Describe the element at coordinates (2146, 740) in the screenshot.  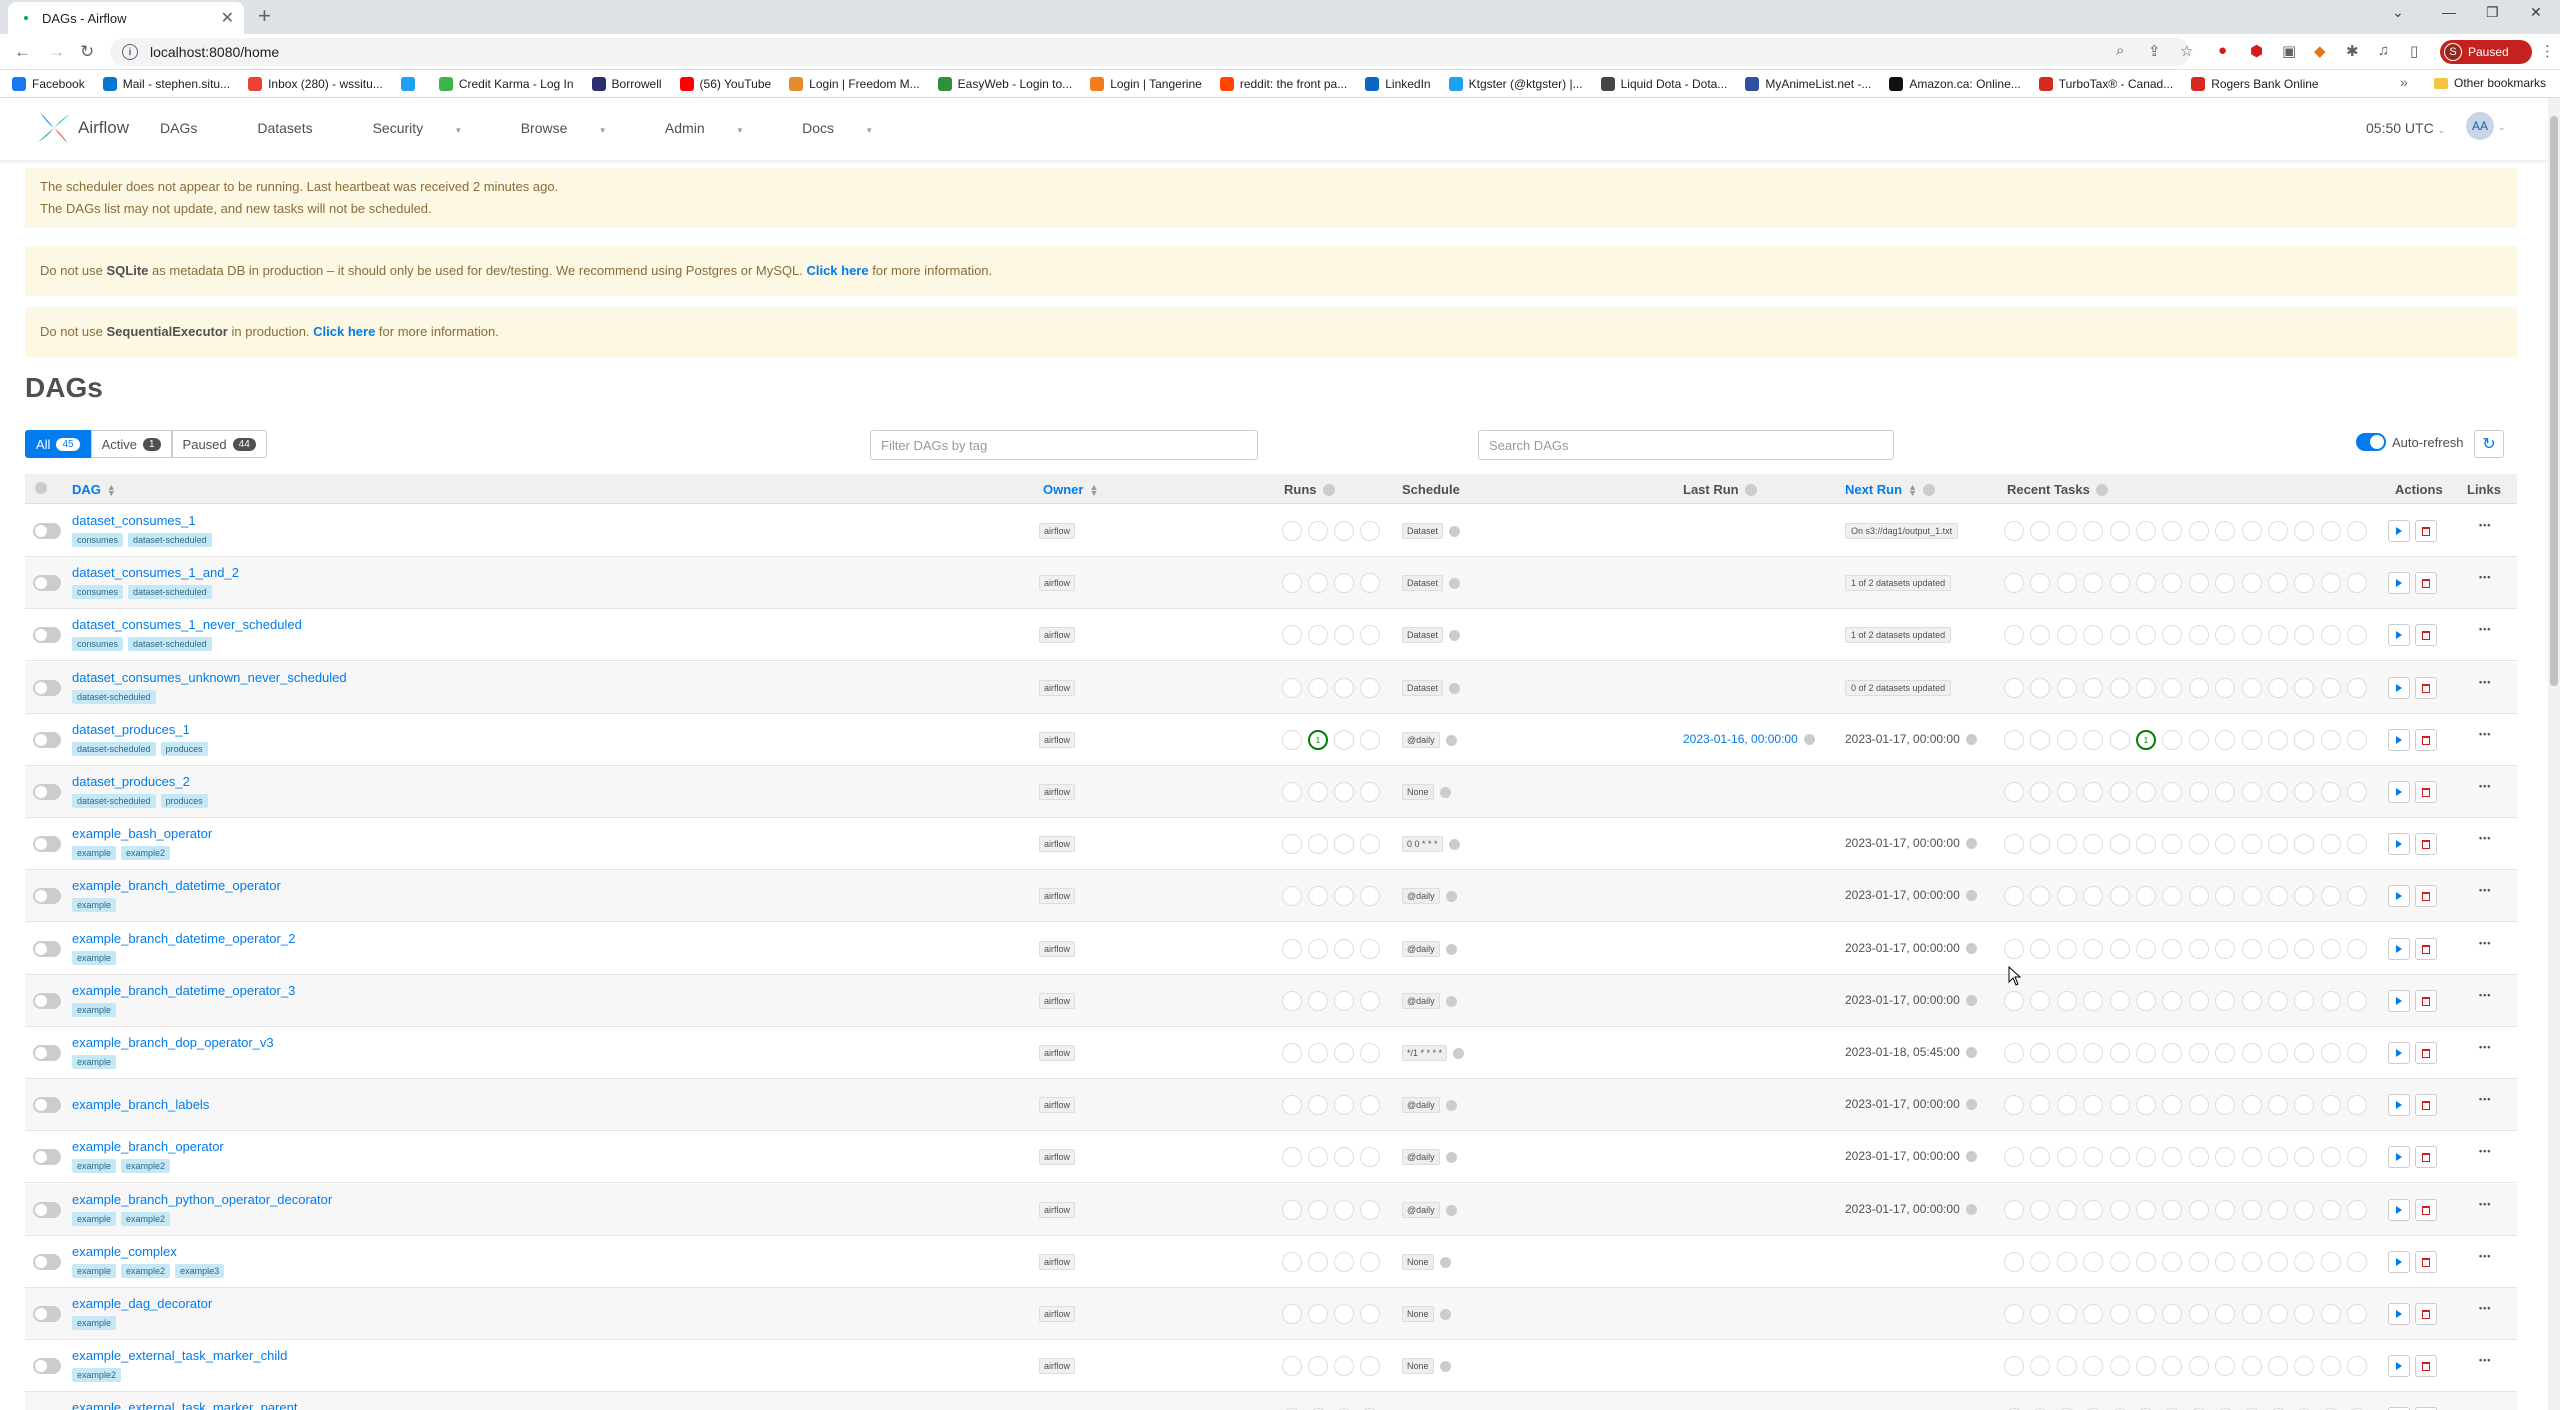
I see `task-status-circle: 1` at that location.